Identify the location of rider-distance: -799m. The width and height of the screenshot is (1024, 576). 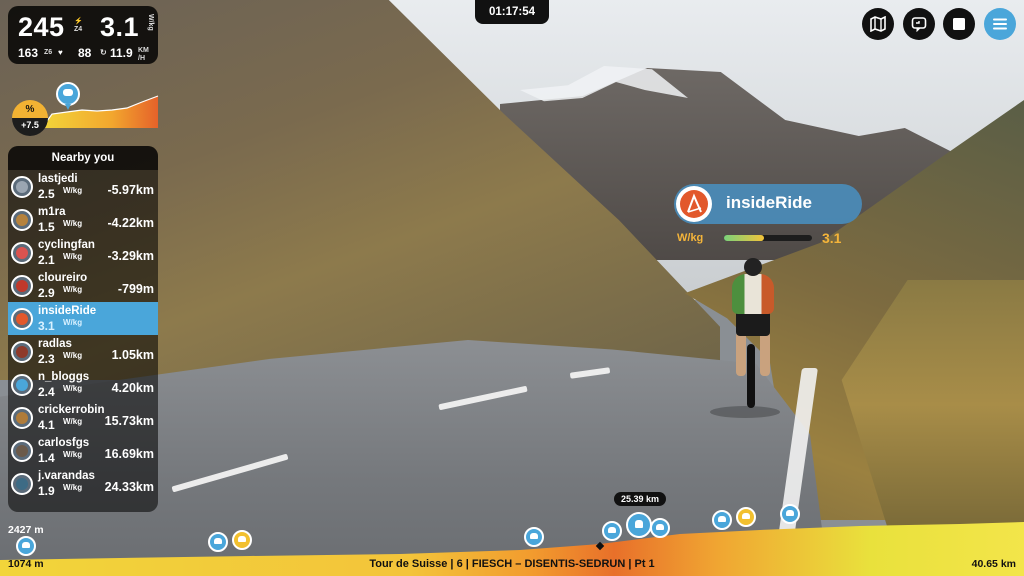
(135, 289).